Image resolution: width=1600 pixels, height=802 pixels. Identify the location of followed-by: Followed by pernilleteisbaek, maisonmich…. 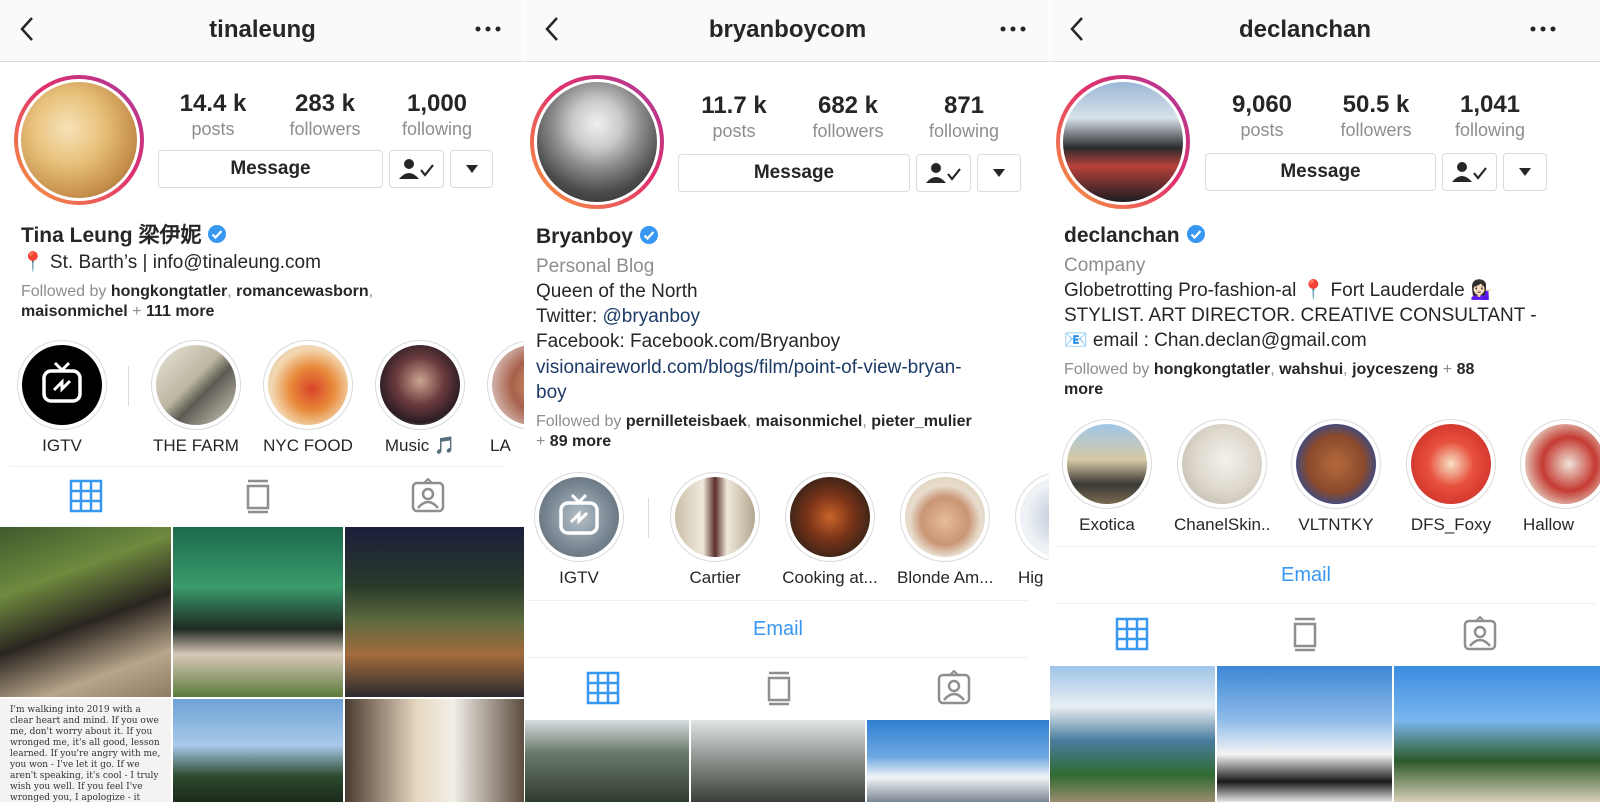
(786, 432).